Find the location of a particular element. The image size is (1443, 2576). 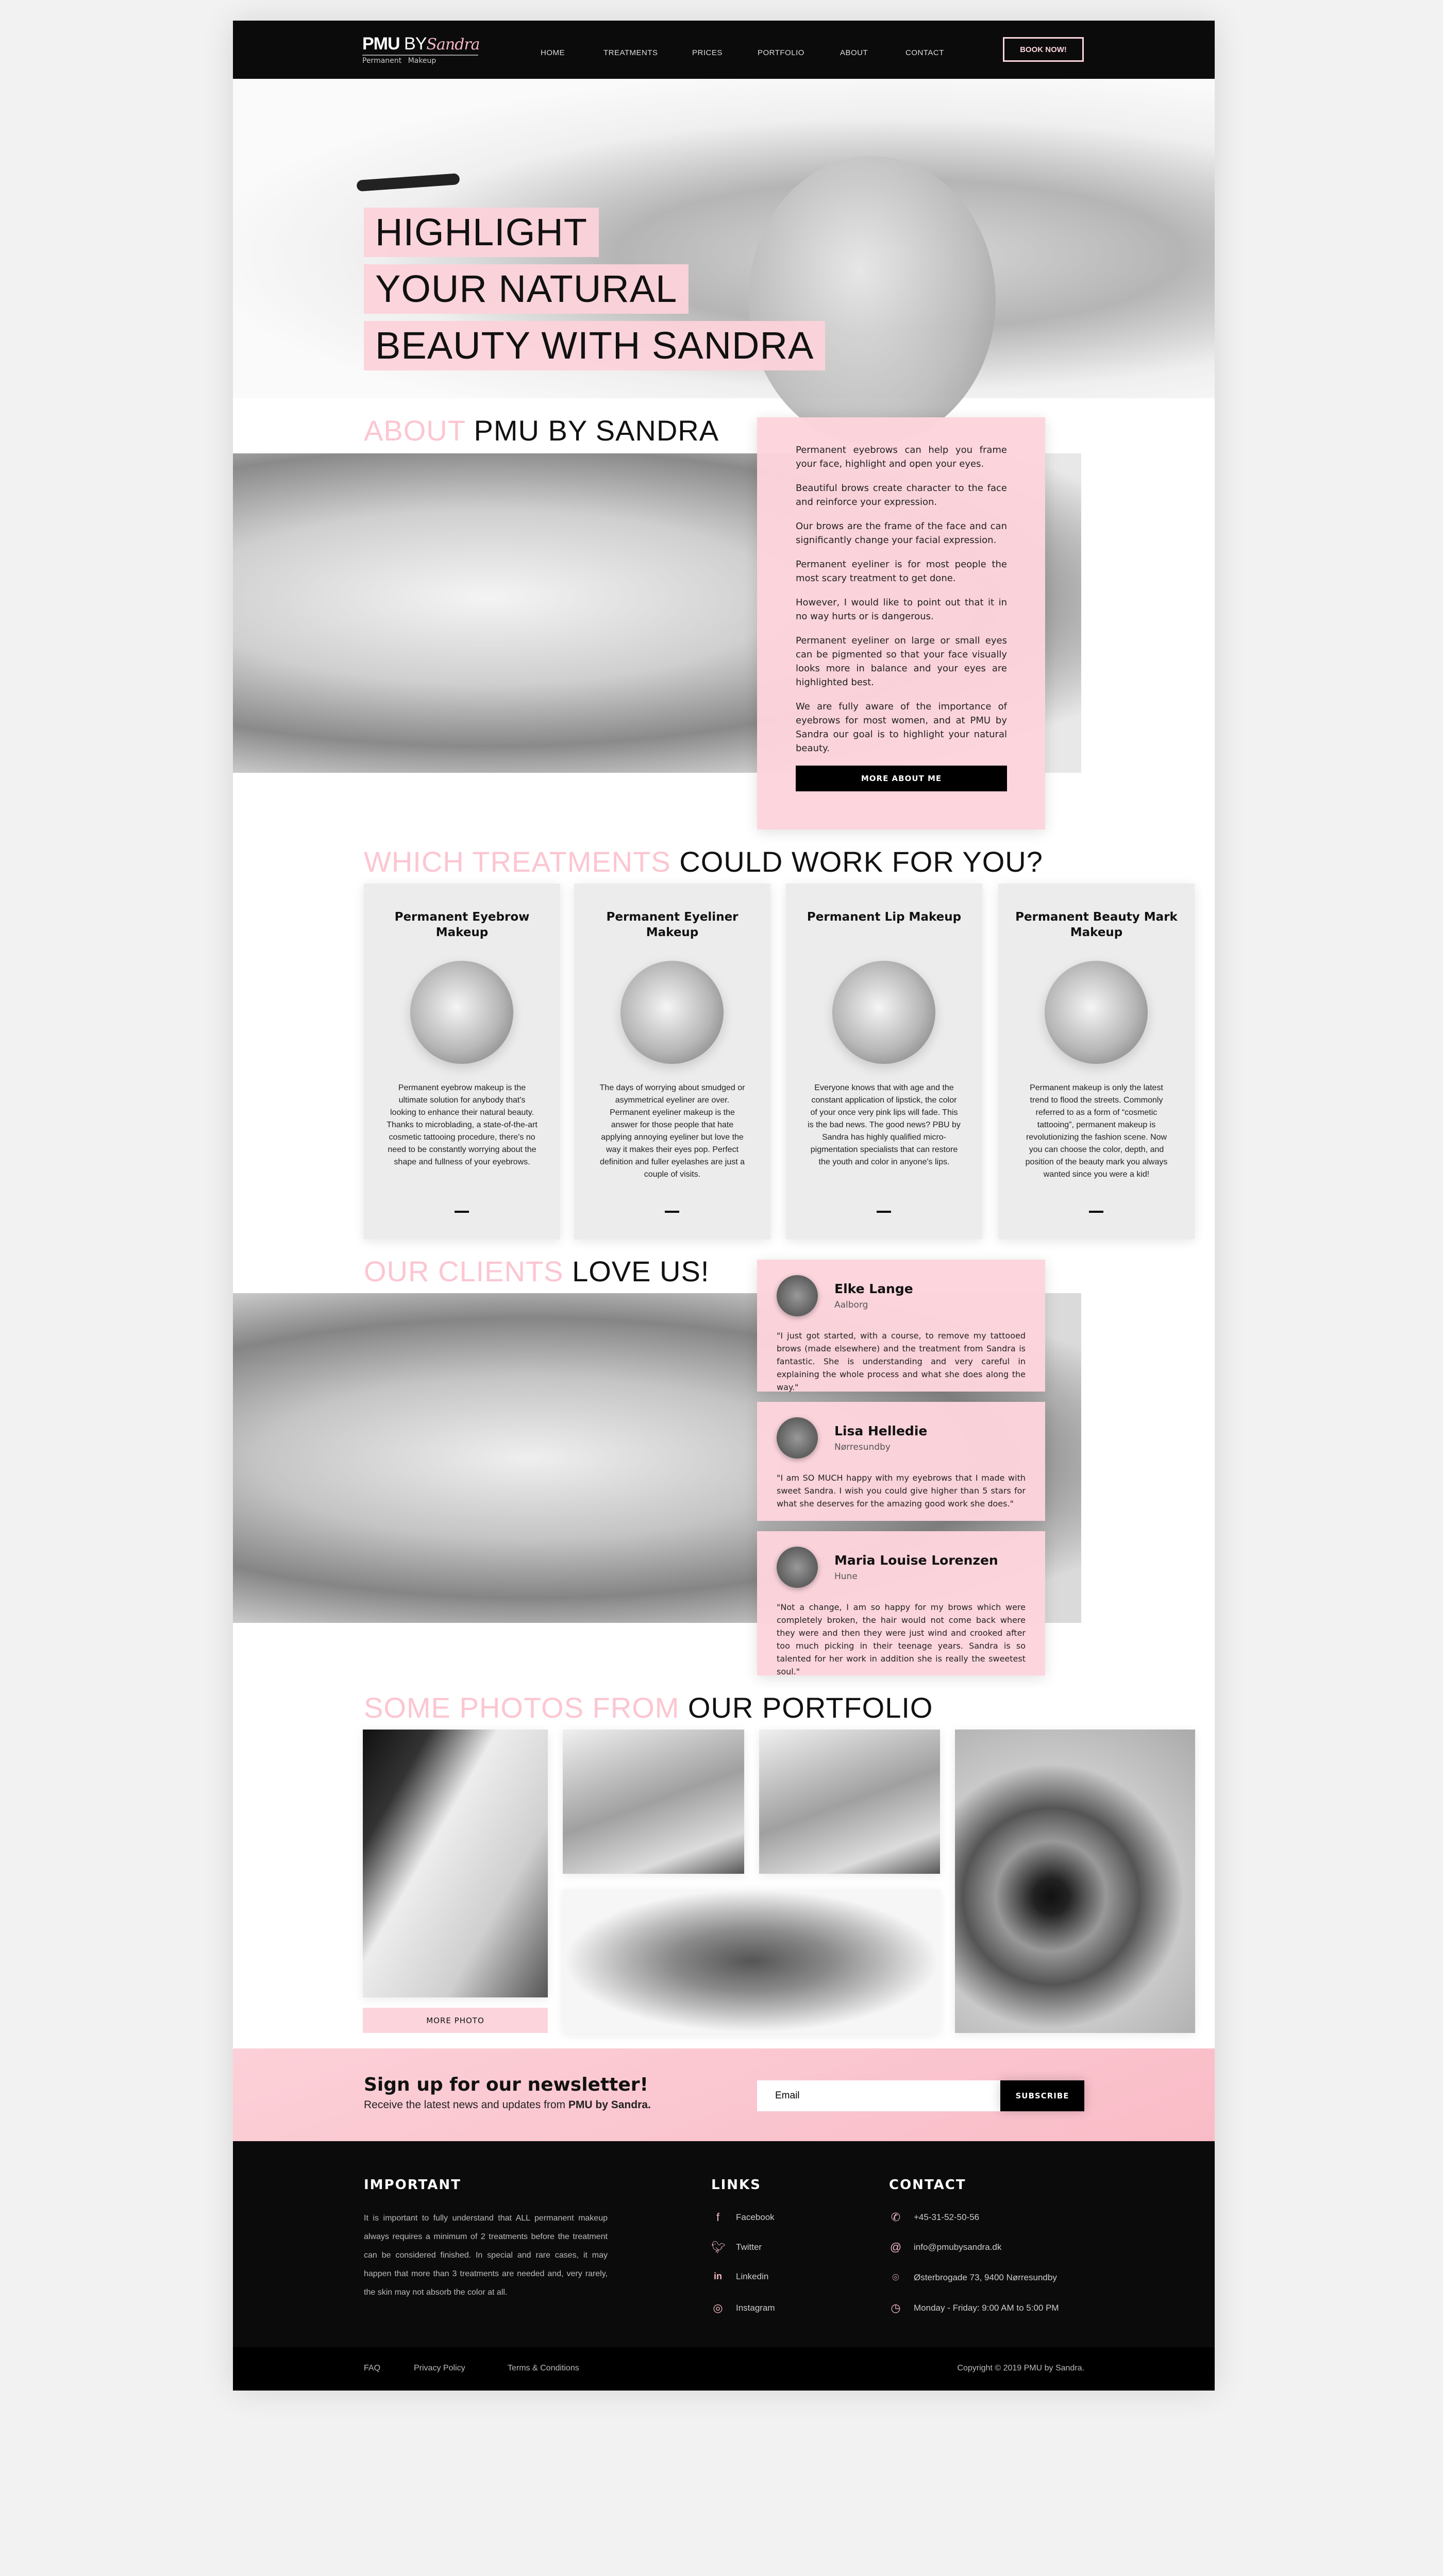

contact-address: ⌾ Østerbrogade 73, 9400 Nørresundby is located at coordinates (973, 2277).